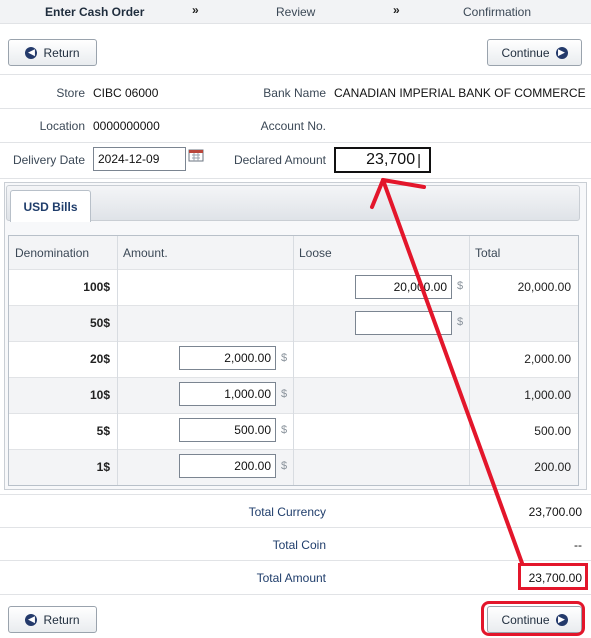 The width and height of the screenshot is (591, 638). What do you see at coordinates (452, 371) in the screenshot?
I see `annotation-arrow-line` at bounding box center [452, 371].